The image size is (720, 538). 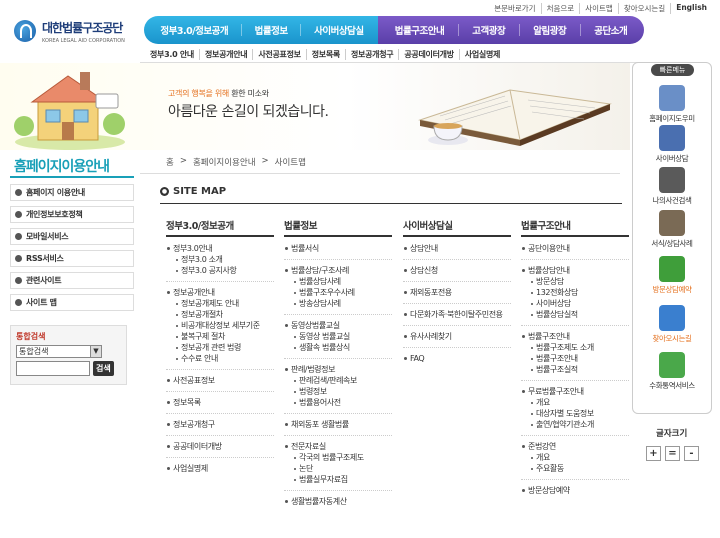 I want to click on home-link: 처음으로, so click(x=560, y=8).